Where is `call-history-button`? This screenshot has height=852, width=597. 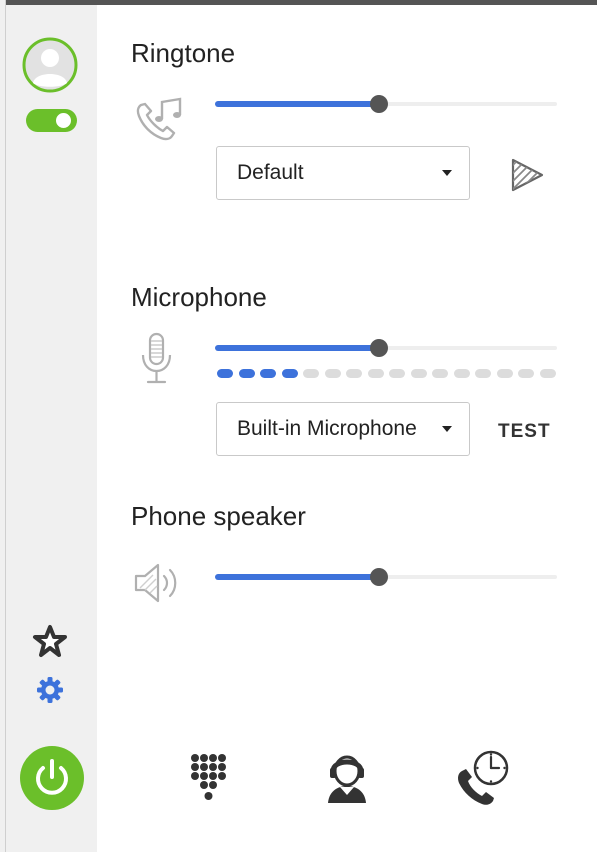
call-history-button is located at coordinates (483, 777).